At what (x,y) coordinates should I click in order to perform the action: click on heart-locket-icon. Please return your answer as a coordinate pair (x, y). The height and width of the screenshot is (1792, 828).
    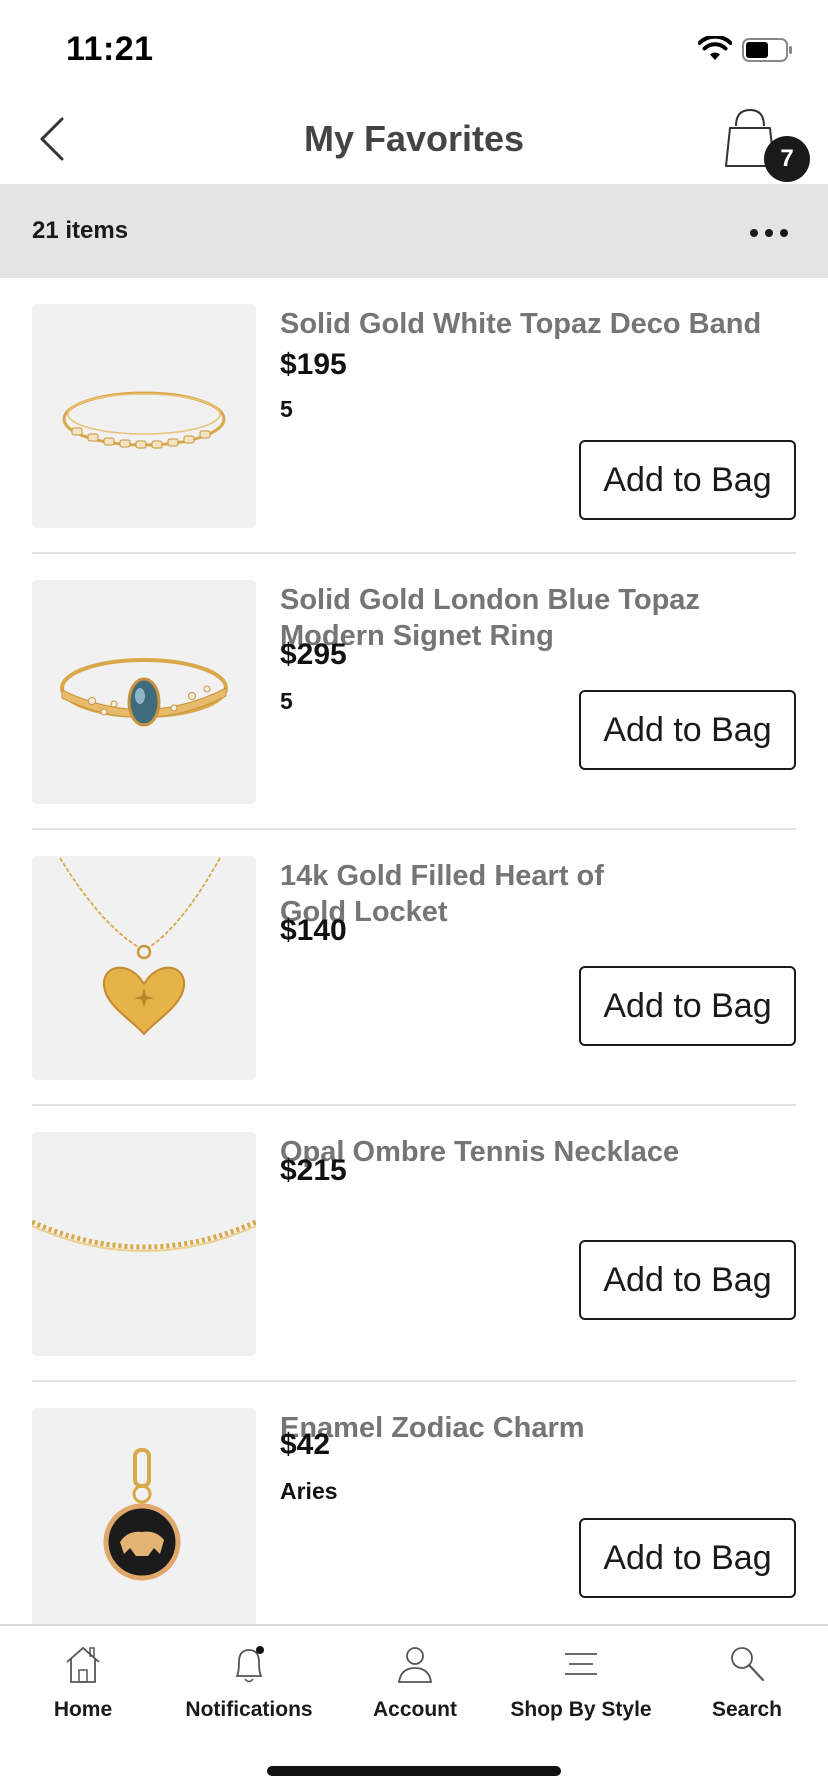
    Looking at the image, I should click on (140, 946).